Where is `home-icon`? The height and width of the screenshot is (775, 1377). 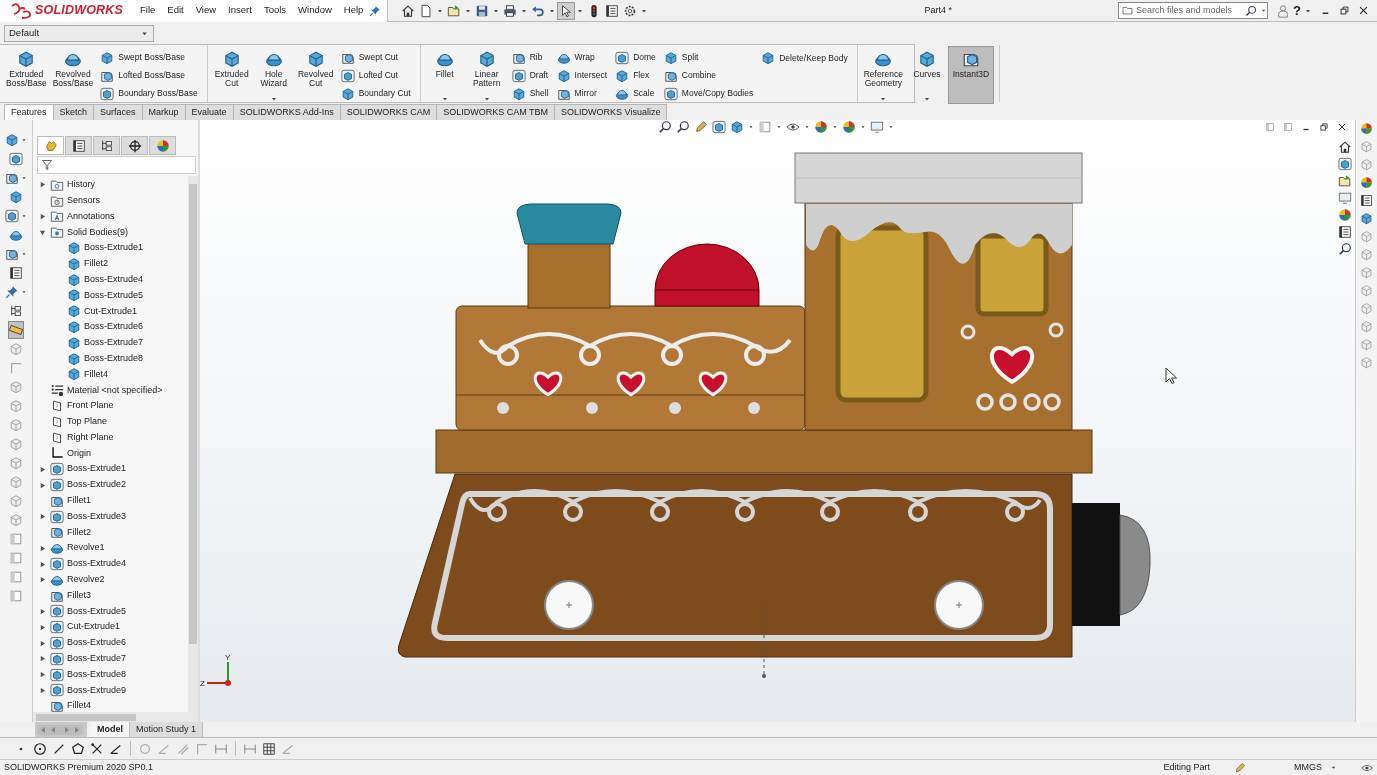 home-icon is located at coordinates (408, 10).